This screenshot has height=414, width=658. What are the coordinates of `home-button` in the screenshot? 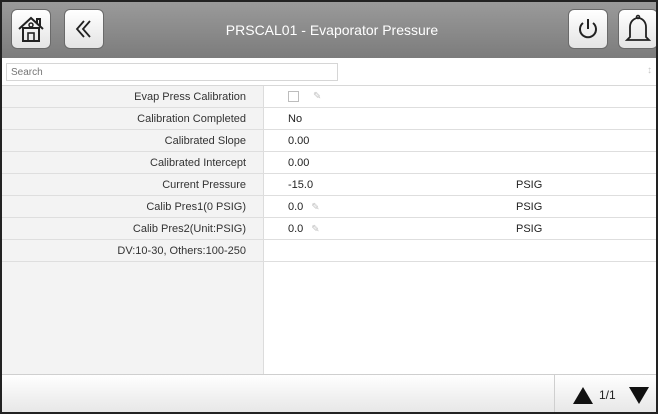 It's located at (31, 29).